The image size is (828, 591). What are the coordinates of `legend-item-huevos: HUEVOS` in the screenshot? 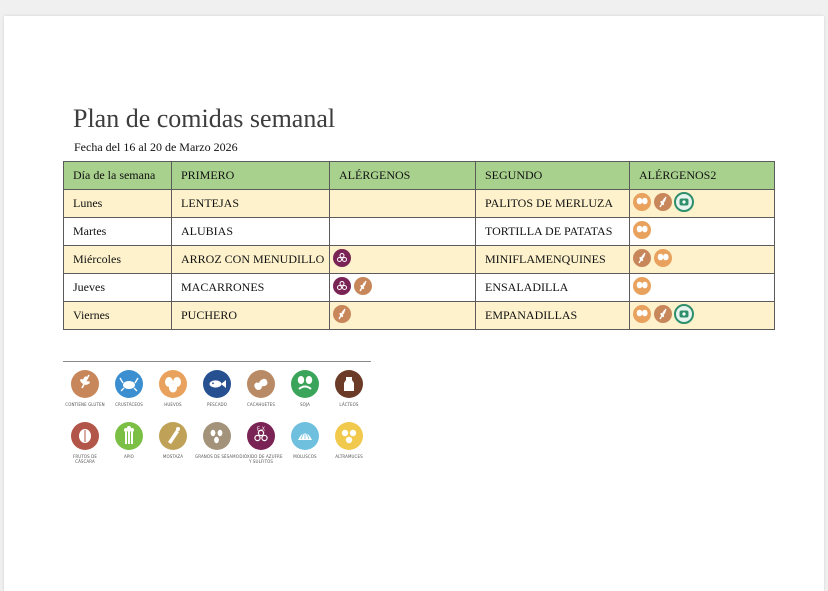 It's located at (173, 388).